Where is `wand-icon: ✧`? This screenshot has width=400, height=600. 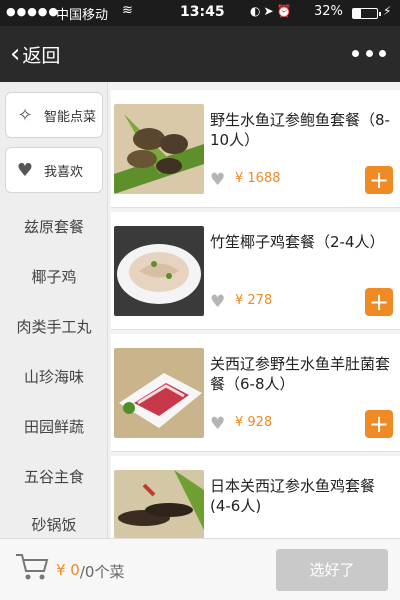 wand-icon: ✧ is located at coordinates (25, 115).